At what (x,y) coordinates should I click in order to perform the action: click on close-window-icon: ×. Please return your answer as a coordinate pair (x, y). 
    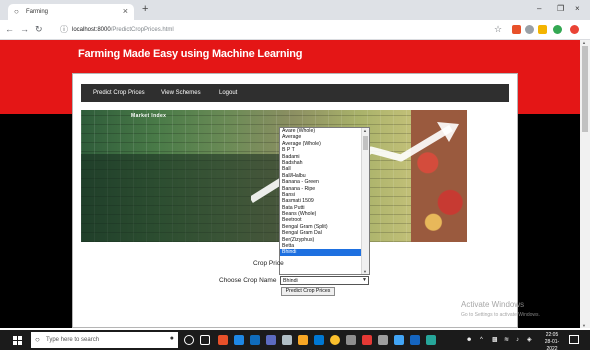
    Looking at the image, I should click on (577, 8).